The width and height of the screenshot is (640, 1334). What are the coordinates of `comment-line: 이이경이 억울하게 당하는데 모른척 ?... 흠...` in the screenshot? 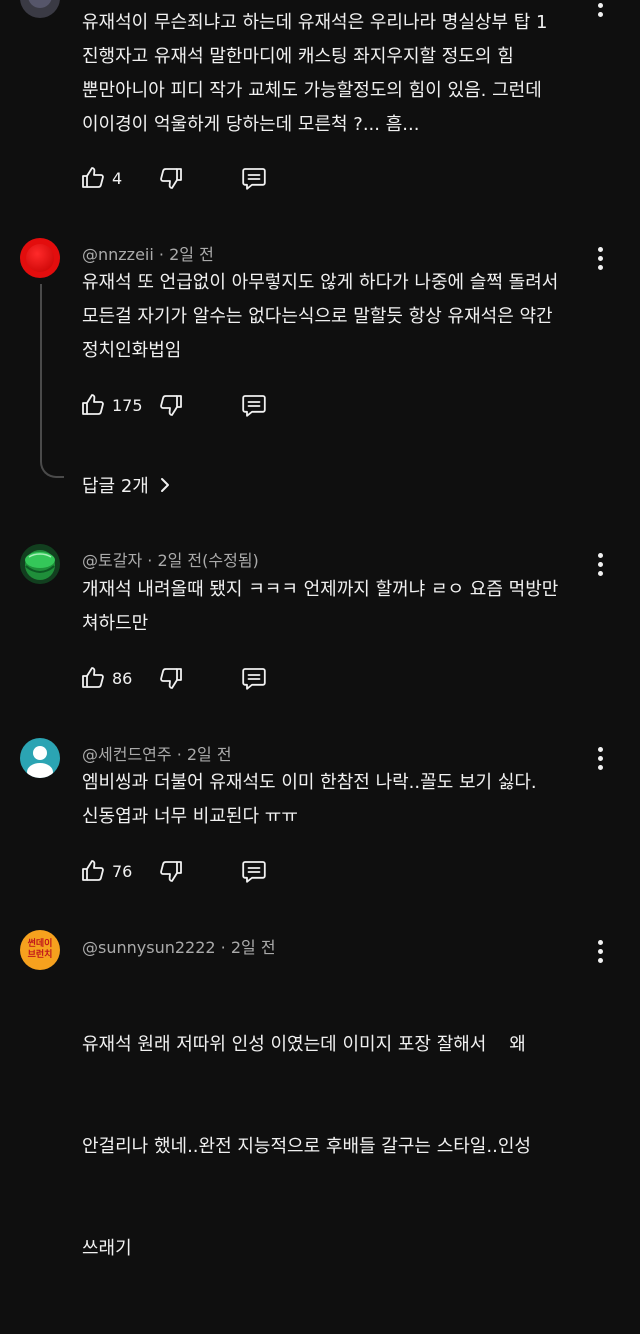 It's located at (251, 124).